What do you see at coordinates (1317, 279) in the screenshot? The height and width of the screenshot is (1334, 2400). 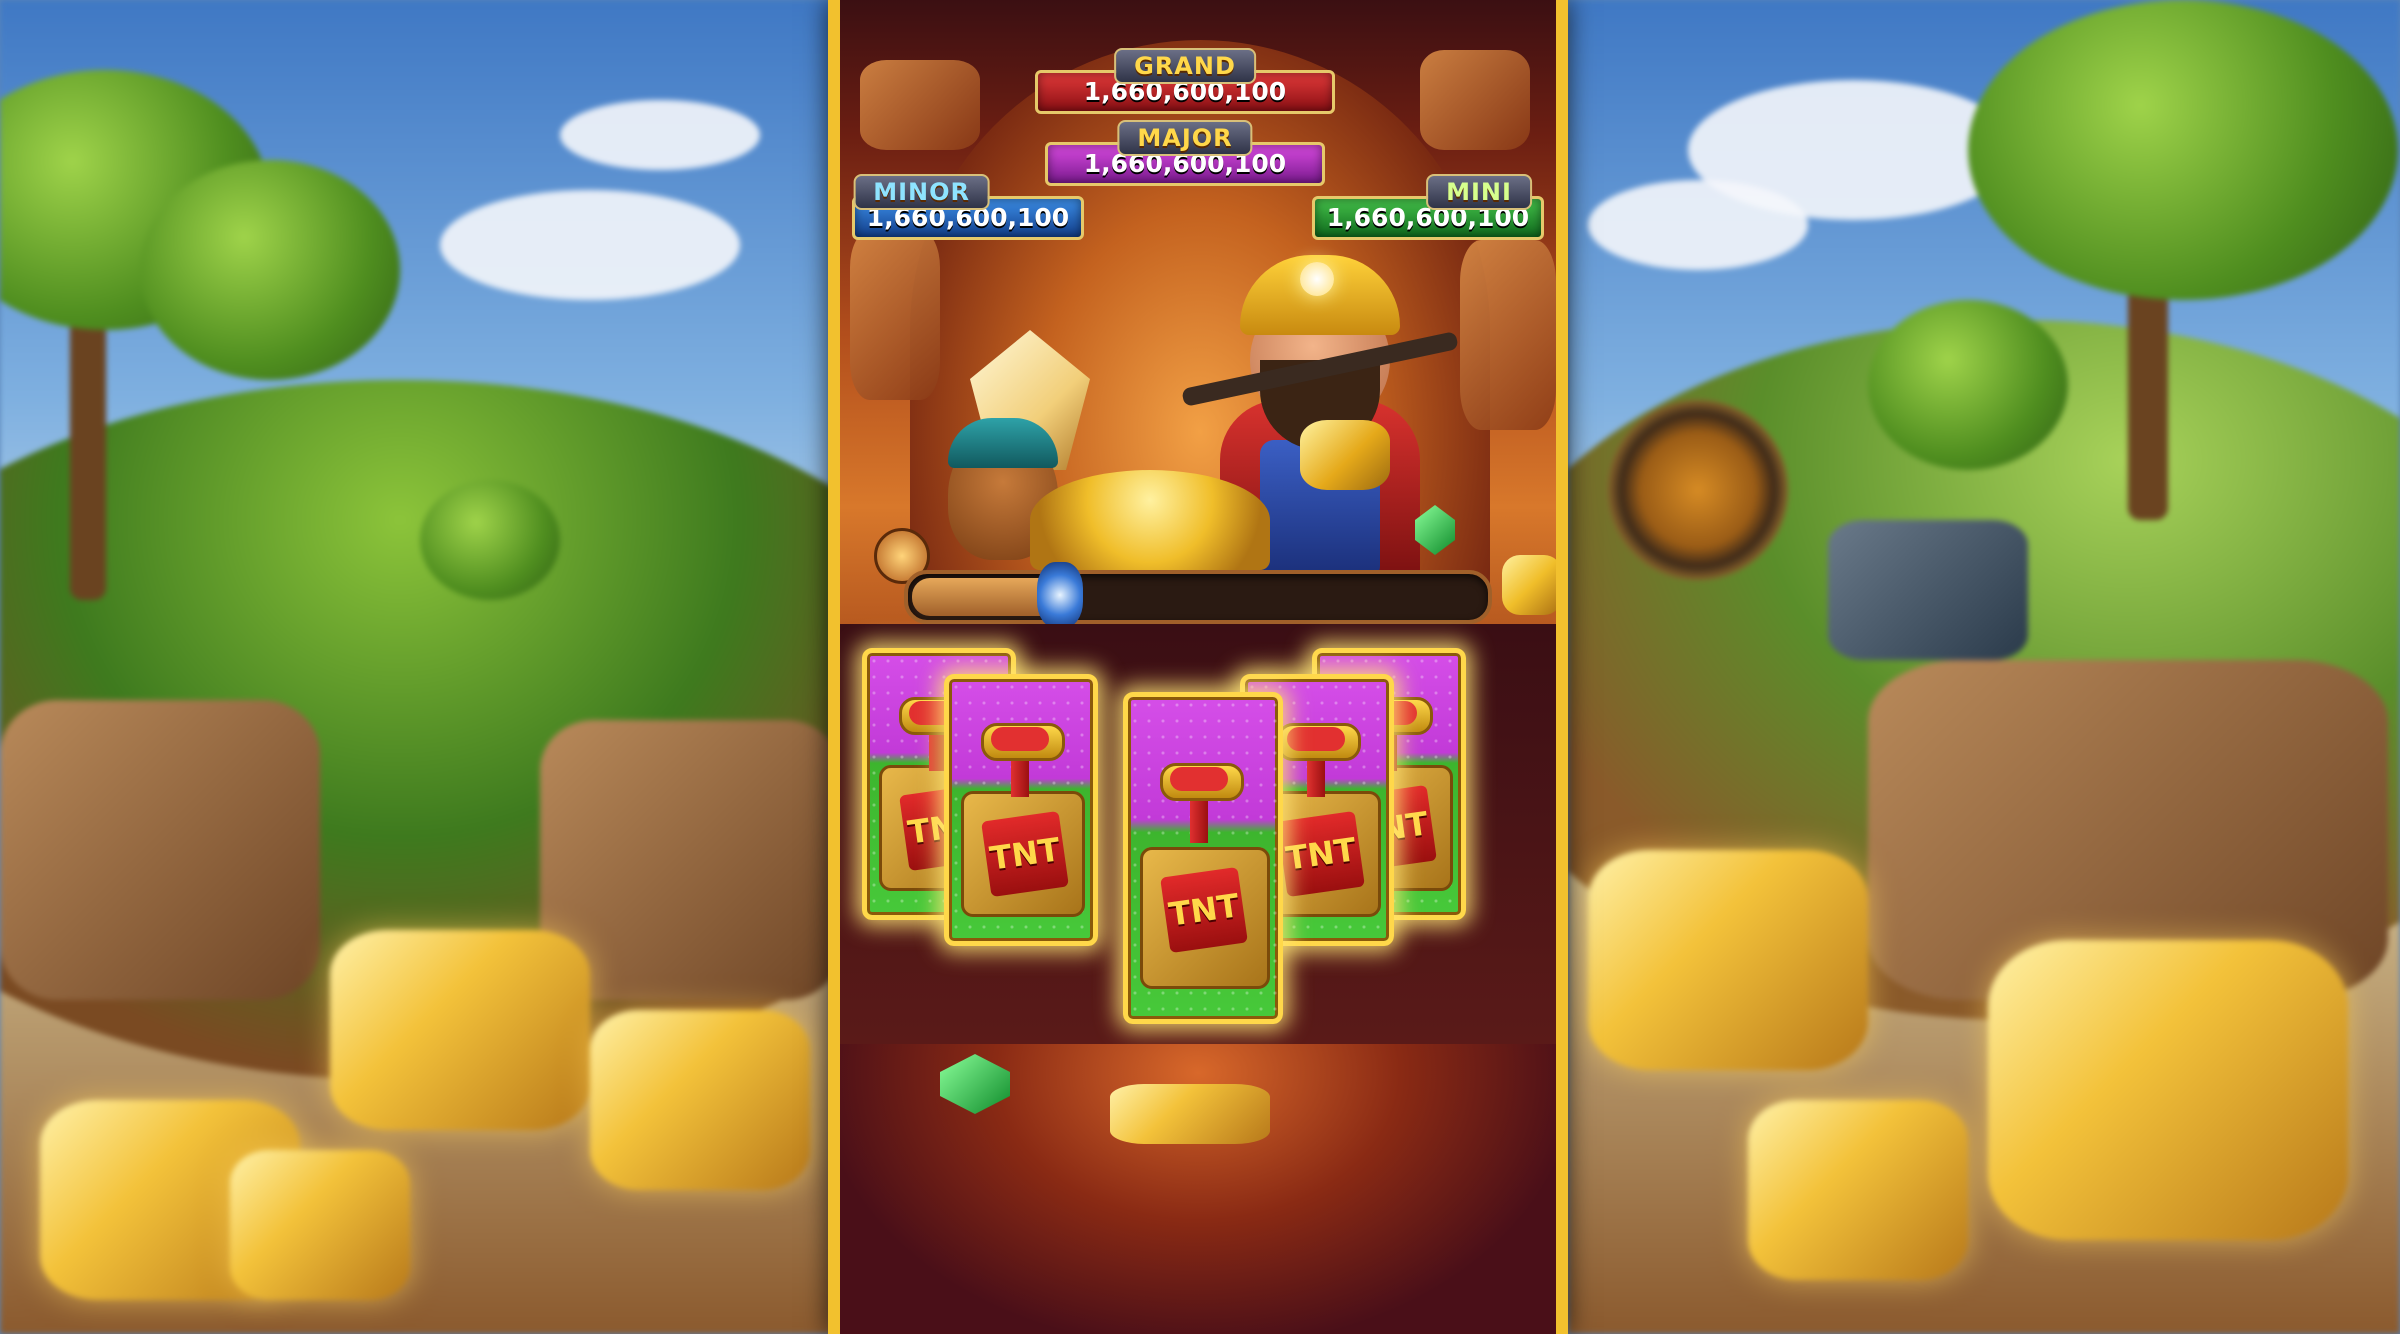 I see `helmet-lamp-icon` at bounding box center [1317, 279].